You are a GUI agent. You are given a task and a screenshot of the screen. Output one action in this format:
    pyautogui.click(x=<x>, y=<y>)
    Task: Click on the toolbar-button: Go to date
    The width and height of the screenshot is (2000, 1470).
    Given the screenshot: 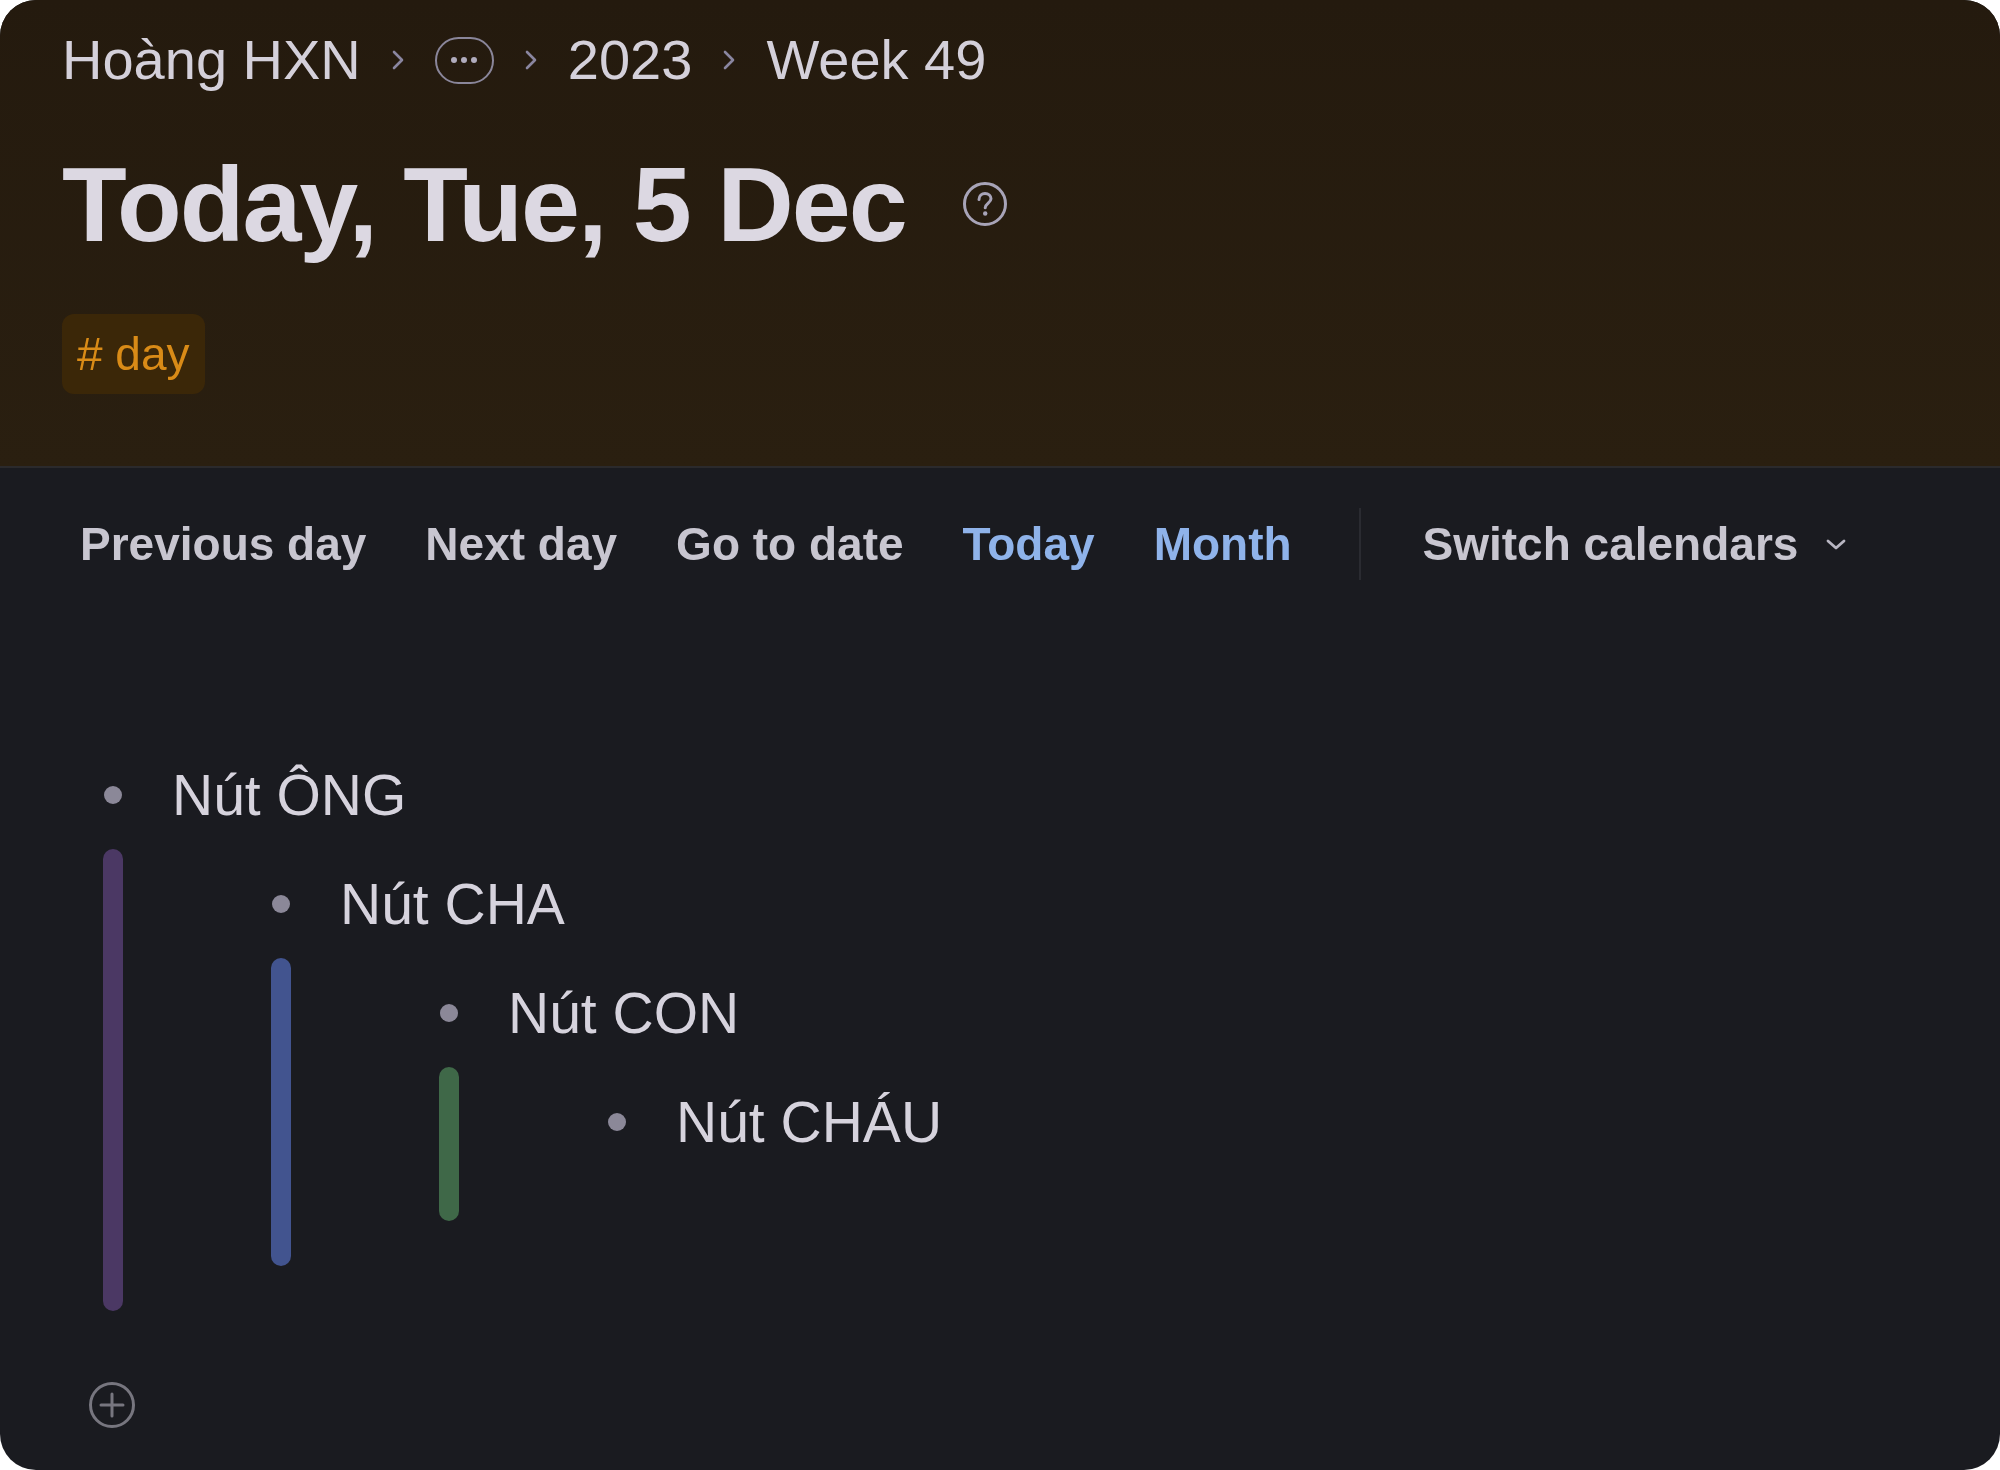 What is the action you would take?
    pyautogui.click(x=790, y=544)
    